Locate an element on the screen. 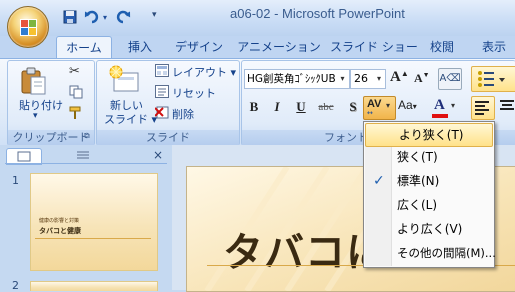 This screenshot has width=515, height=292. tab-slideshow: スライド ショー is located at coordinates (374, 47).